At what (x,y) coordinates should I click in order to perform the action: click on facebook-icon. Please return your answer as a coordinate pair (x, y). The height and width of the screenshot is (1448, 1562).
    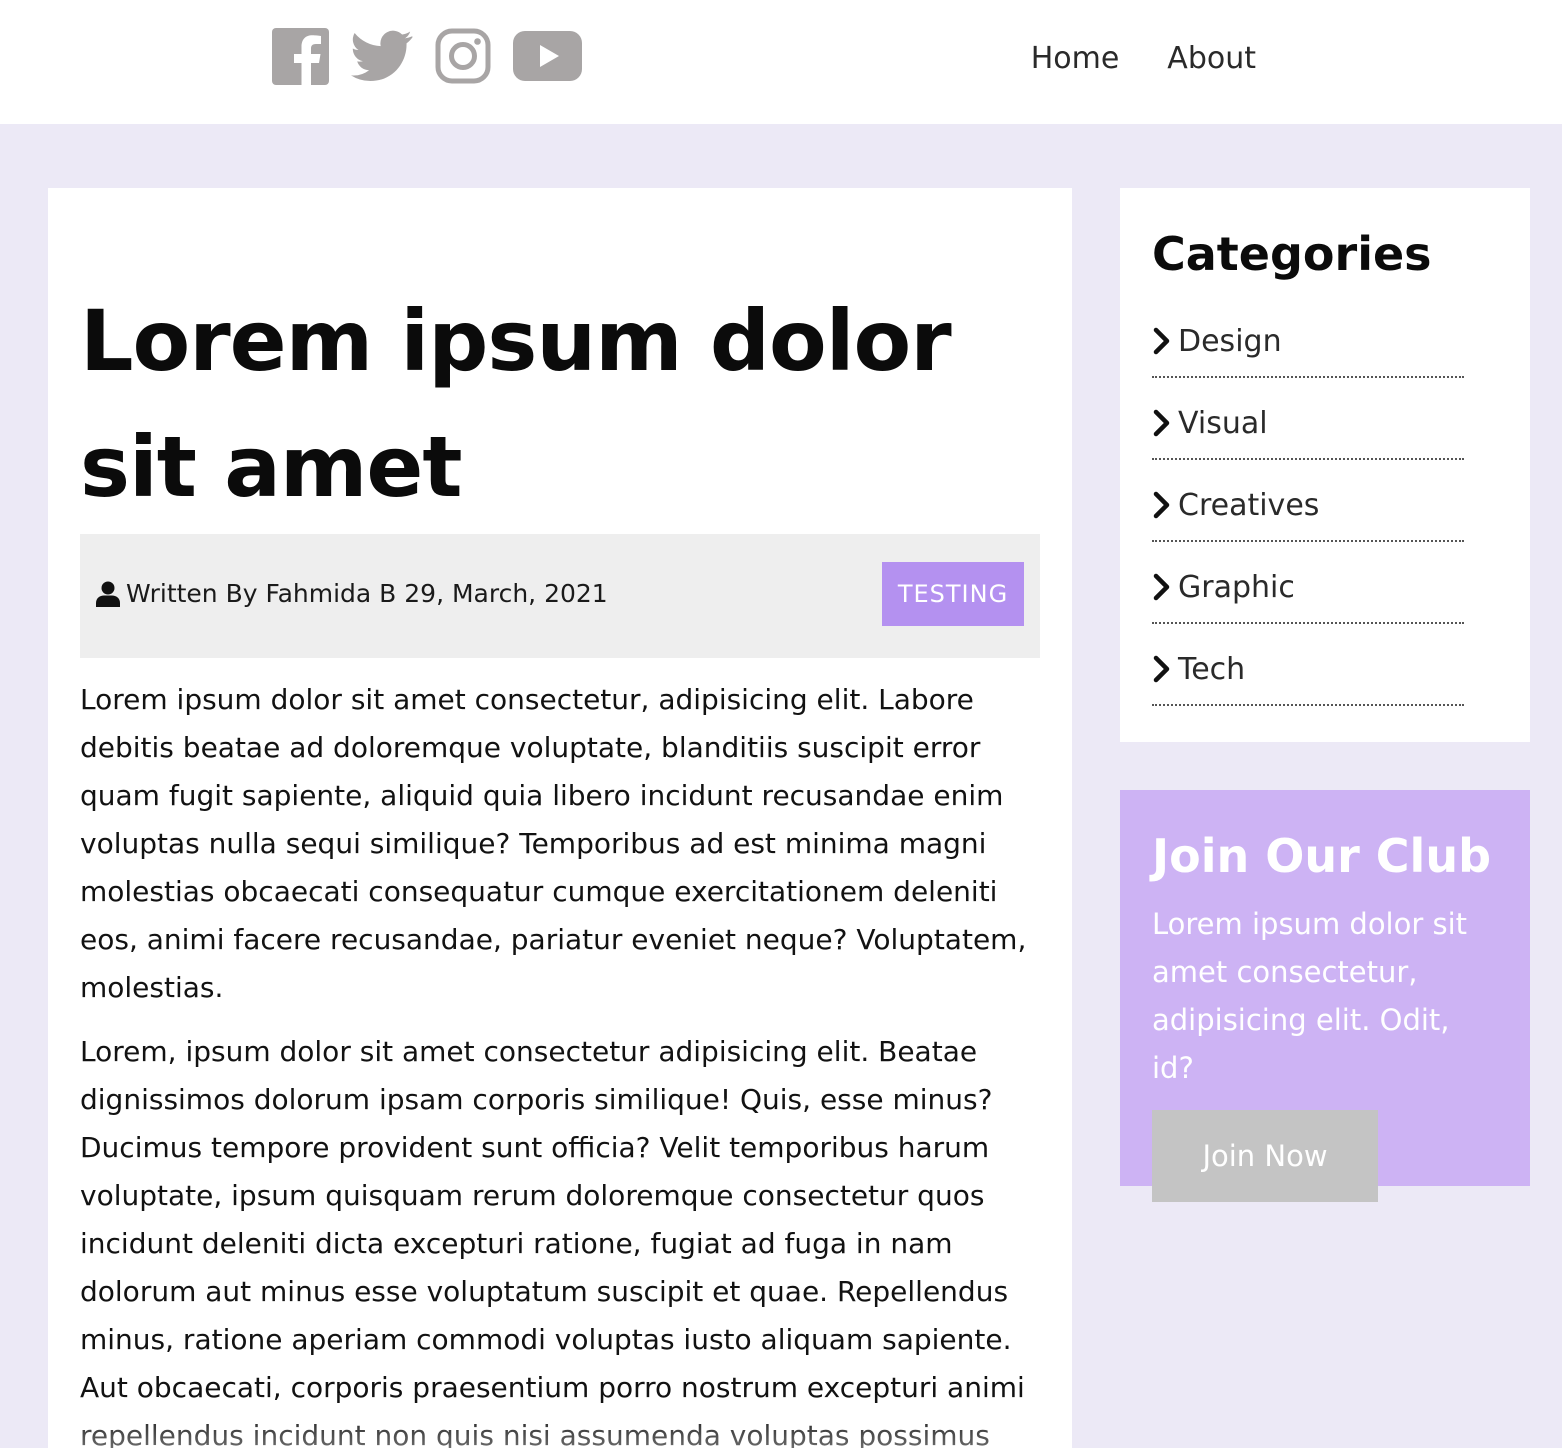
    Looking at the image, I should click on (300, 56).